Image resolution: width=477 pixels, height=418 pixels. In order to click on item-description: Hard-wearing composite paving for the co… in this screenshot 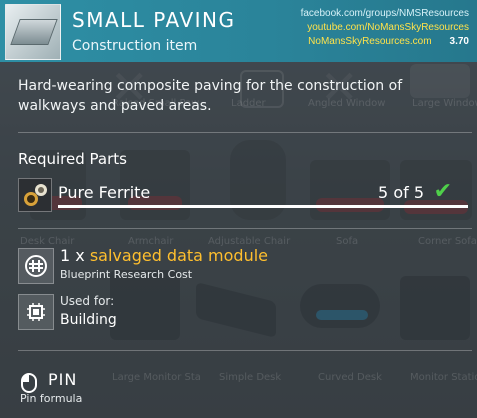, I will do `click(210, 96)`.